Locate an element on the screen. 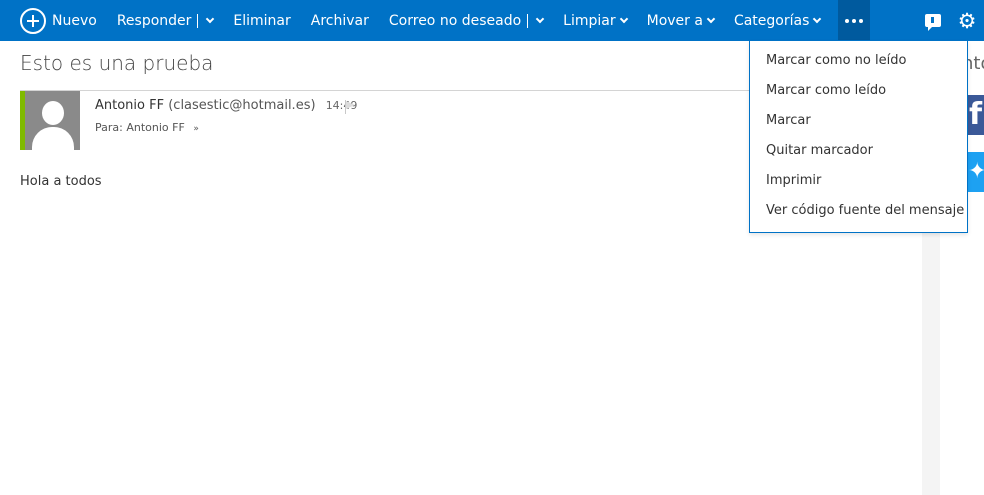  move-to-button: Mover a is located at coordinates (680, 20).